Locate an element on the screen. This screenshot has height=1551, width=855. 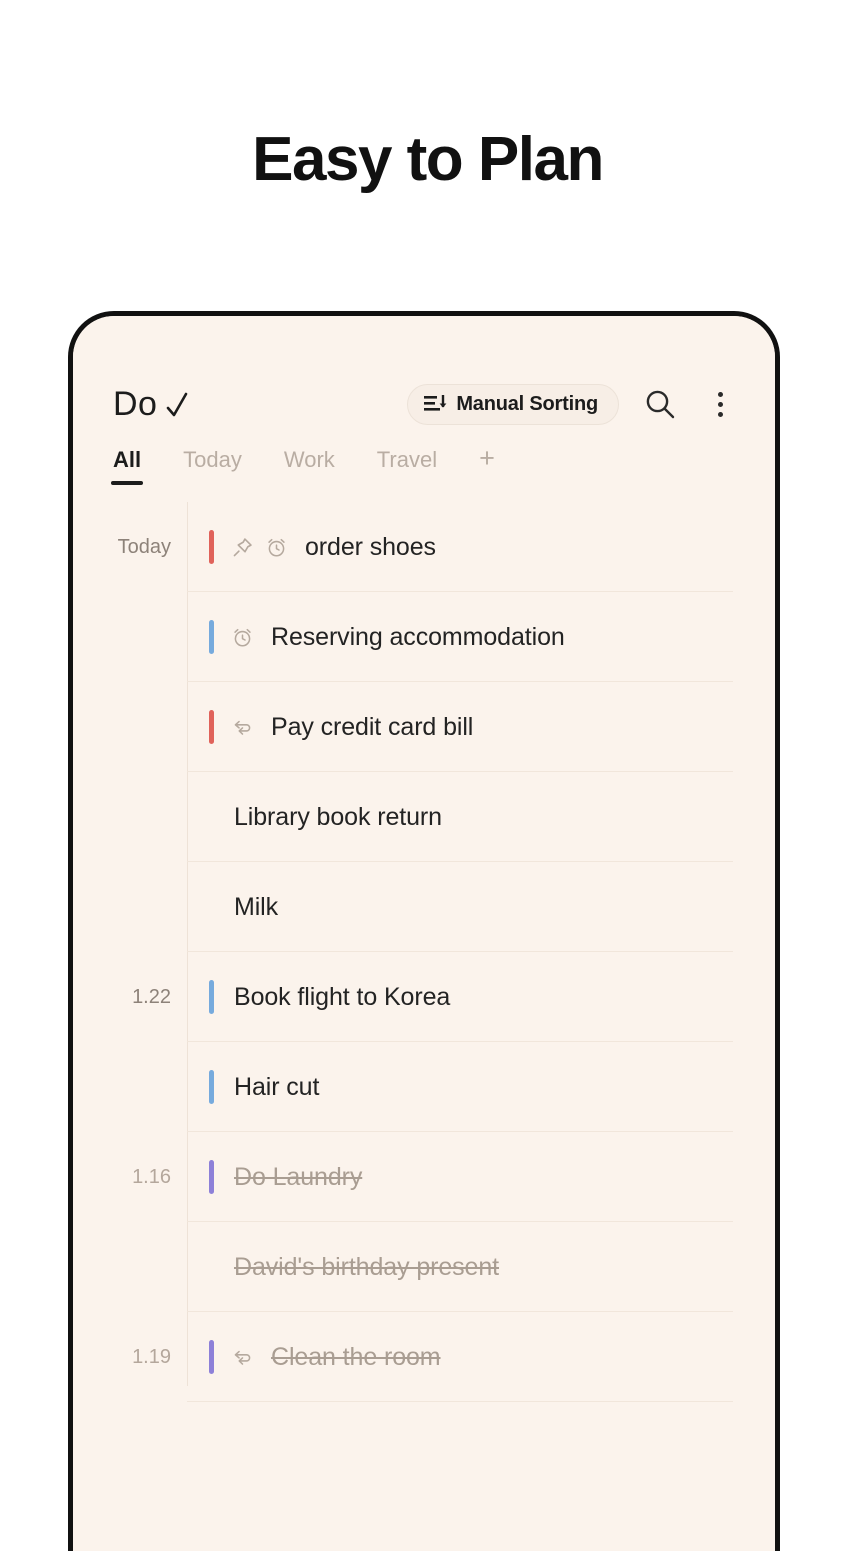
manual-sorting-button: Manual Sorting is located at coordinates (513, 404).